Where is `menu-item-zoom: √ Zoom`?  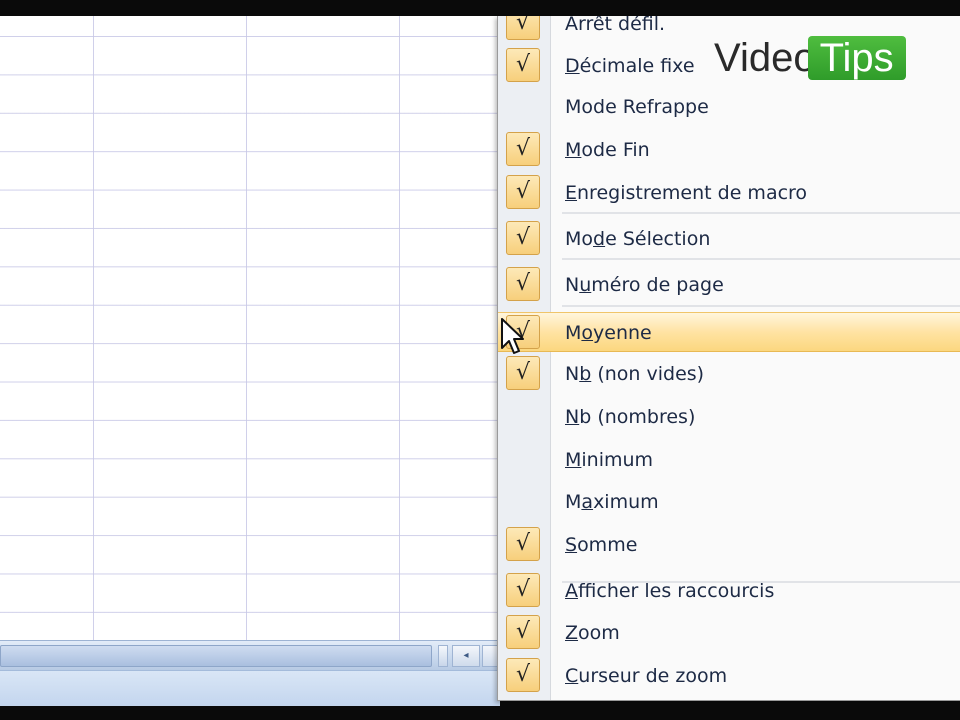
menu-item-zoom: √ Zoom is located at coordinates (729, 633).